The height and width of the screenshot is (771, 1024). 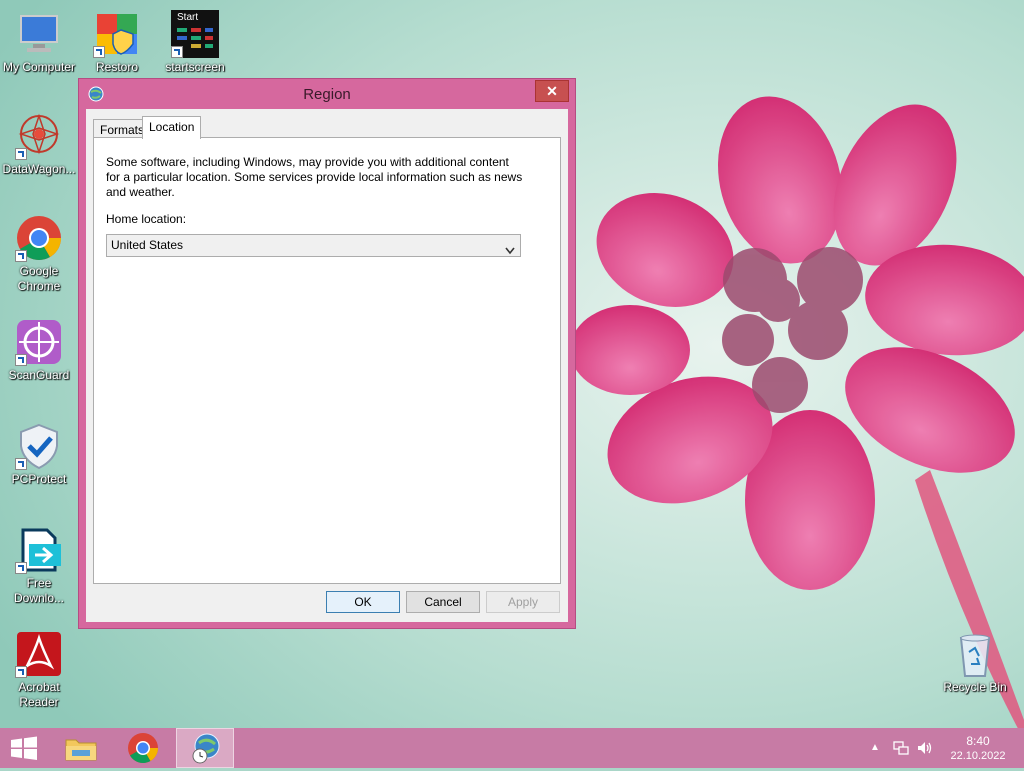 I want to click on ok-button: OK, so click(x=363, y=602).